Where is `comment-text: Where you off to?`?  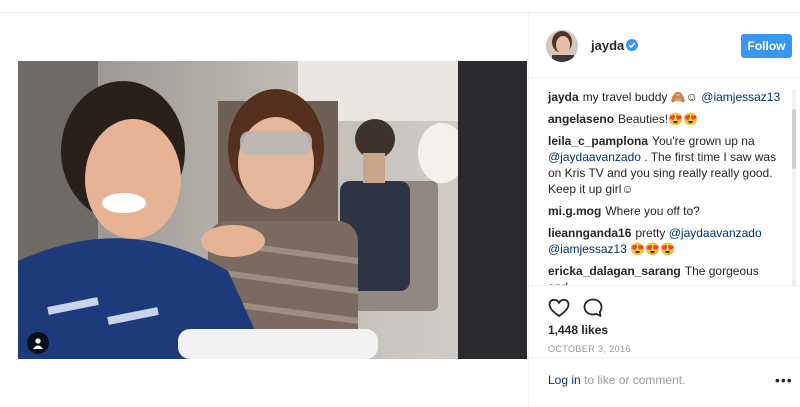 comment-text: Where you off to? is located at coordinates (652, 211).